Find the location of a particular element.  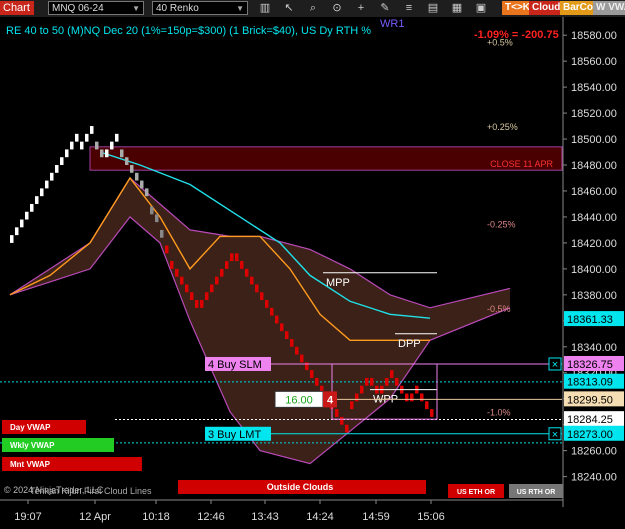

vwa-button: W VWA is located at coordinates (609, 8).